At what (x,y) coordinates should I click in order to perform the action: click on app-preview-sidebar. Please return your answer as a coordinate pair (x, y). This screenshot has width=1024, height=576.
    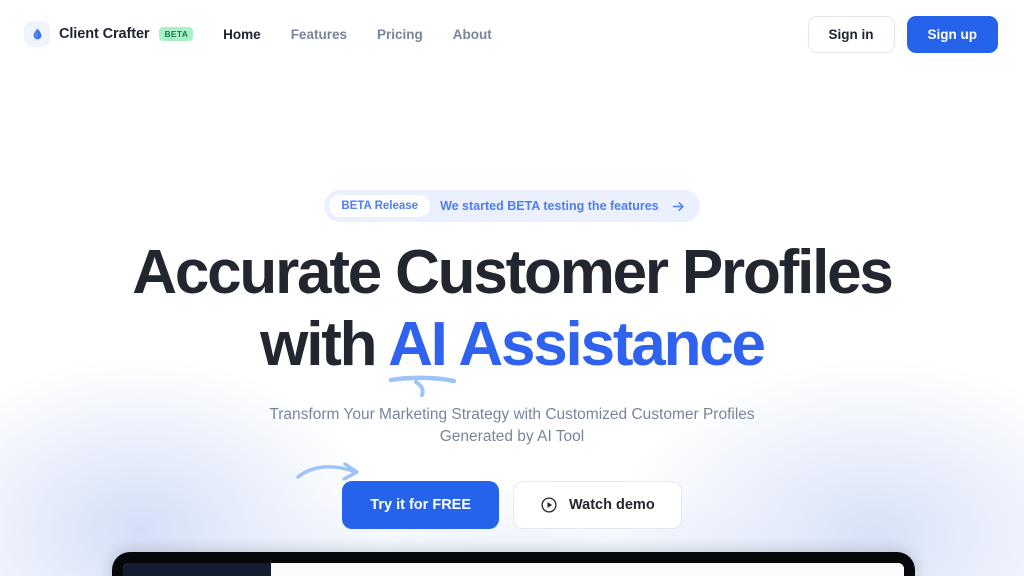
    Looking at the image, I should click on (197, 569).